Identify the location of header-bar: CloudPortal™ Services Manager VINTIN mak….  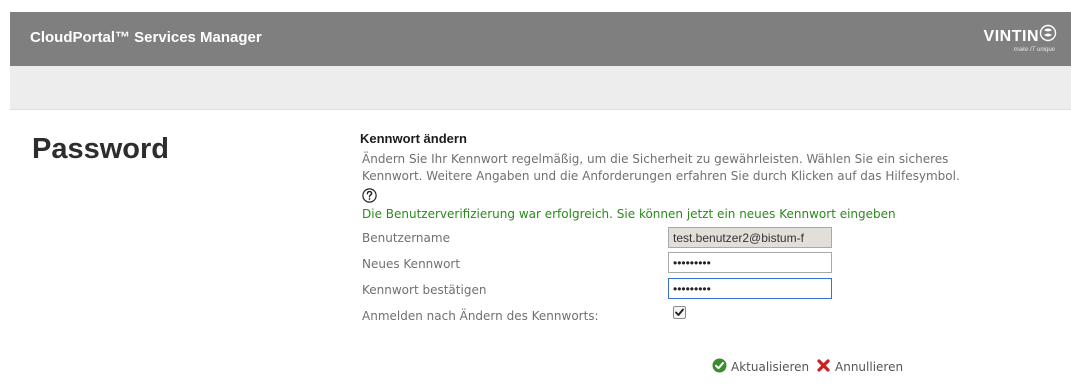
(540, 39).